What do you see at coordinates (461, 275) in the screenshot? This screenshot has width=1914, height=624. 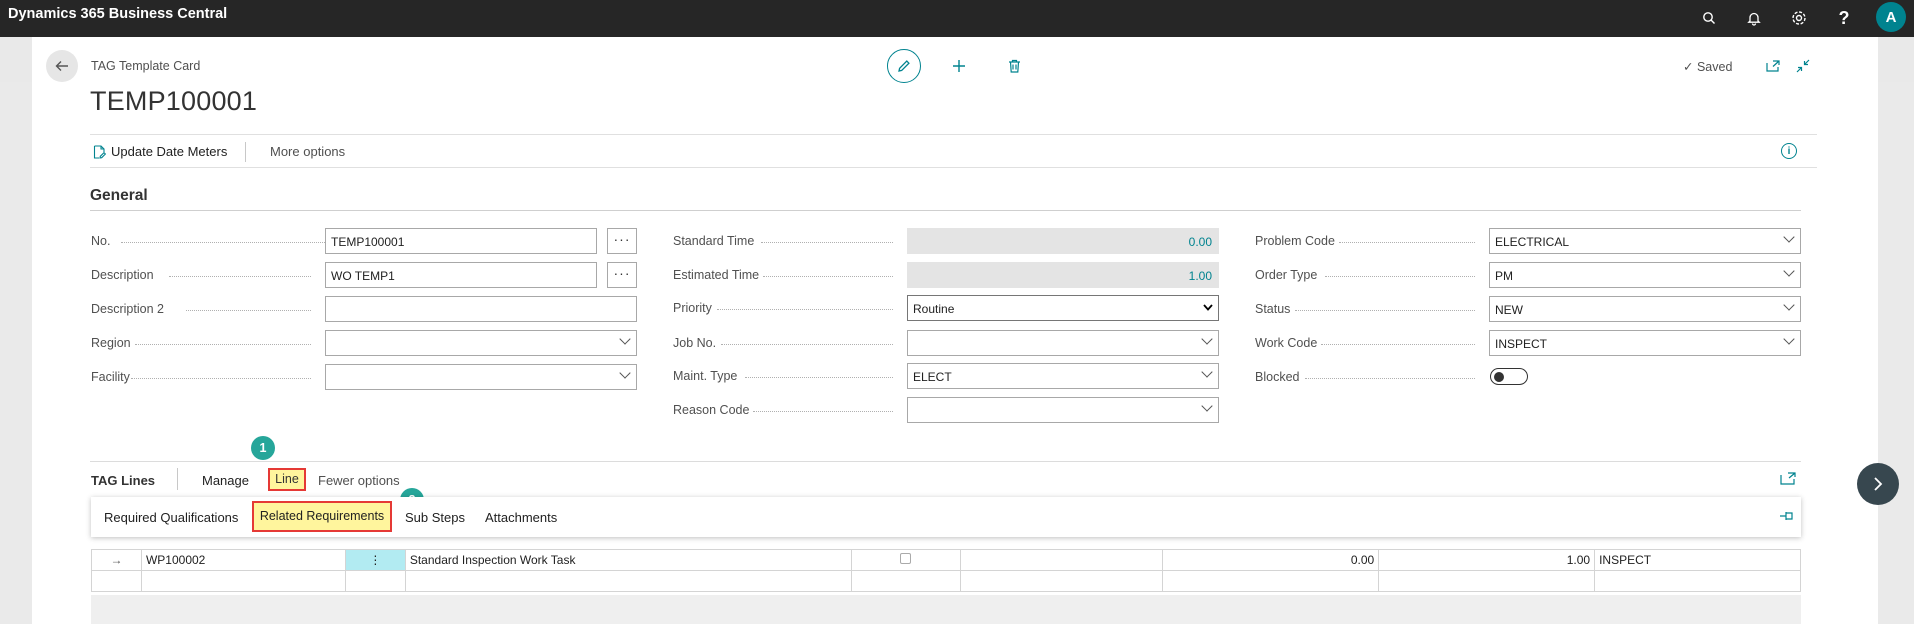 I see `description-input: WO TEMP1` at bounding box center [461, 275].